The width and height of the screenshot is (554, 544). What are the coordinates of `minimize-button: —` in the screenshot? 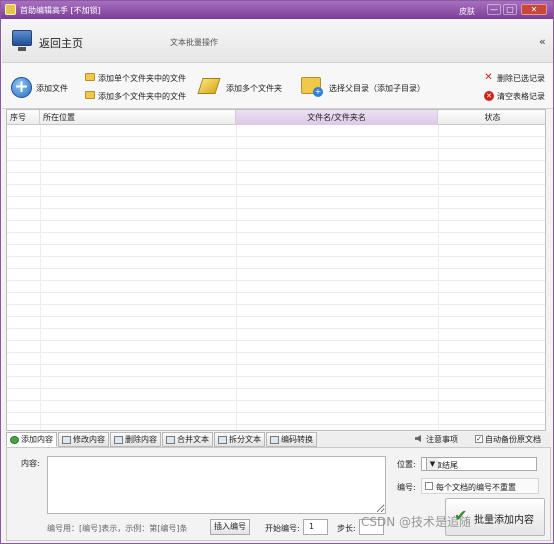 It's located at (494, 9).